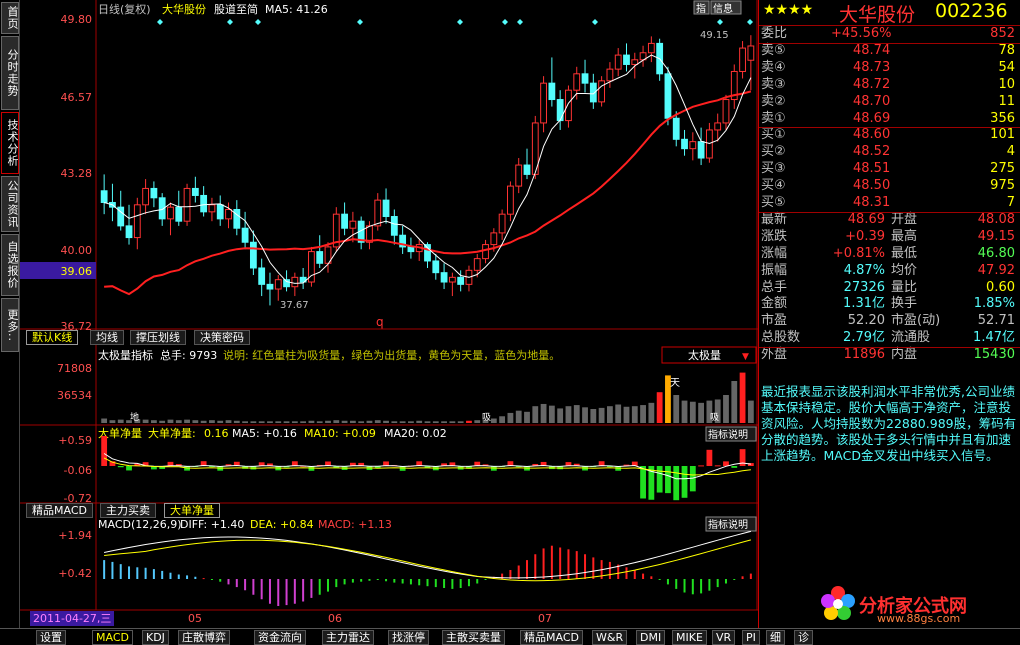  What do you see at coordinates (158, 337) in the screenshot?
I see `subtab-support-line: 撑压划线` at bounding box center [158, 337].